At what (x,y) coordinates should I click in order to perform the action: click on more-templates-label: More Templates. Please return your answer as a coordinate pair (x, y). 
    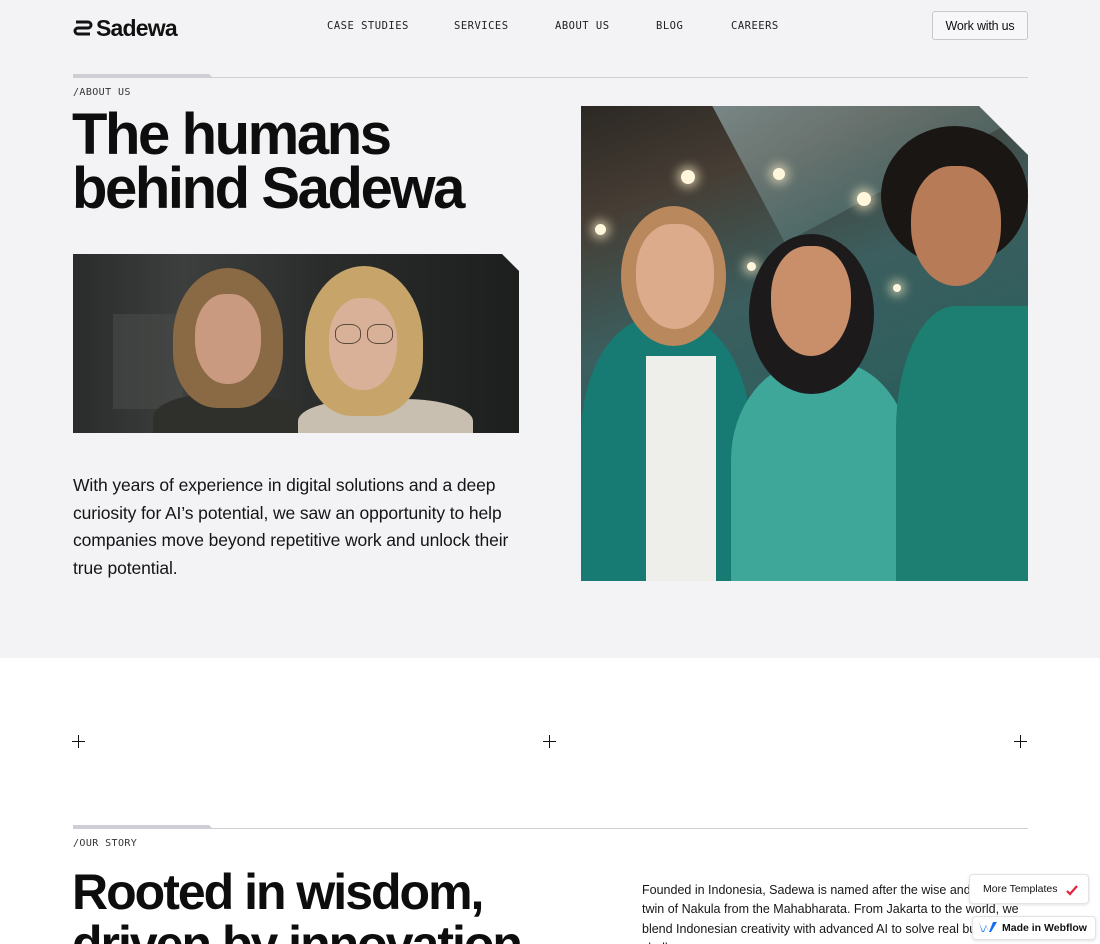
    Looking at the image, I should click on (1020, 889).